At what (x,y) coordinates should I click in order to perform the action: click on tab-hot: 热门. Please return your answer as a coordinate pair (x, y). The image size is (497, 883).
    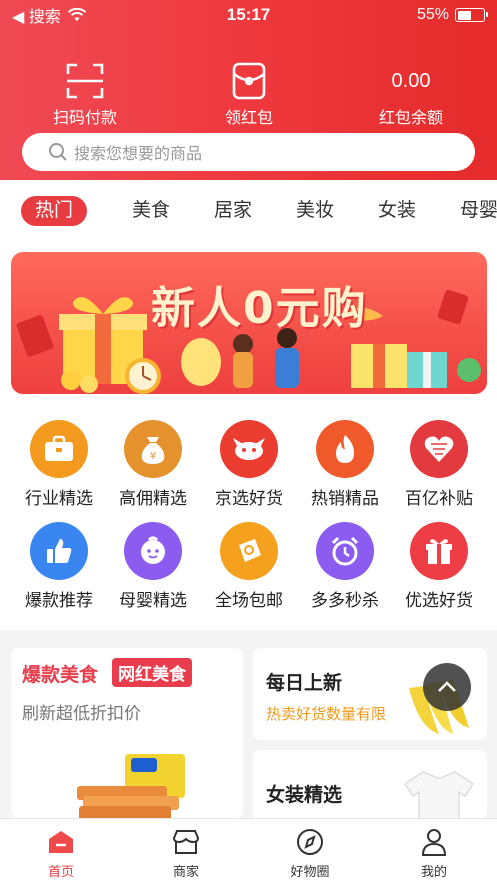
    Looking at the image, I should click on (54, 211).